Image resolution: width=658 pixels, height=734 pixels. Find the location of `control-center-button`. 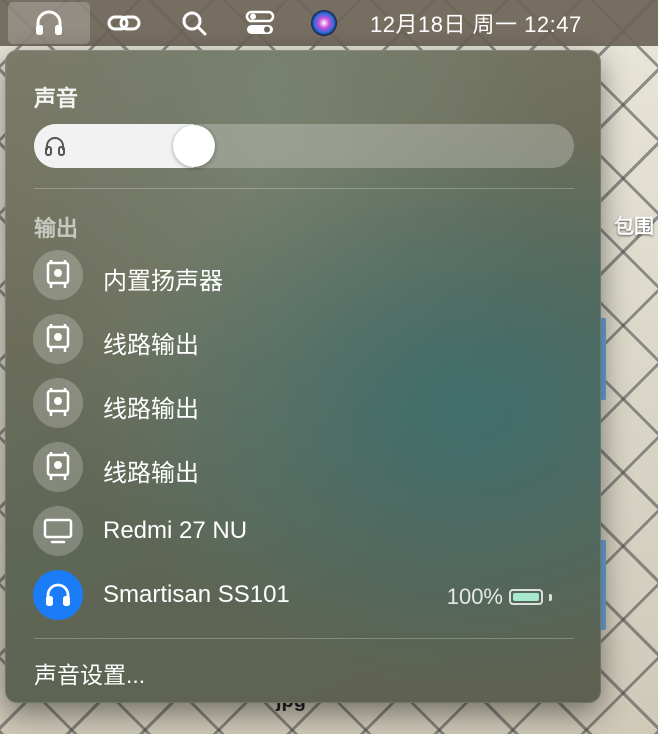

control-center-button is located at coordinates (260, 23).